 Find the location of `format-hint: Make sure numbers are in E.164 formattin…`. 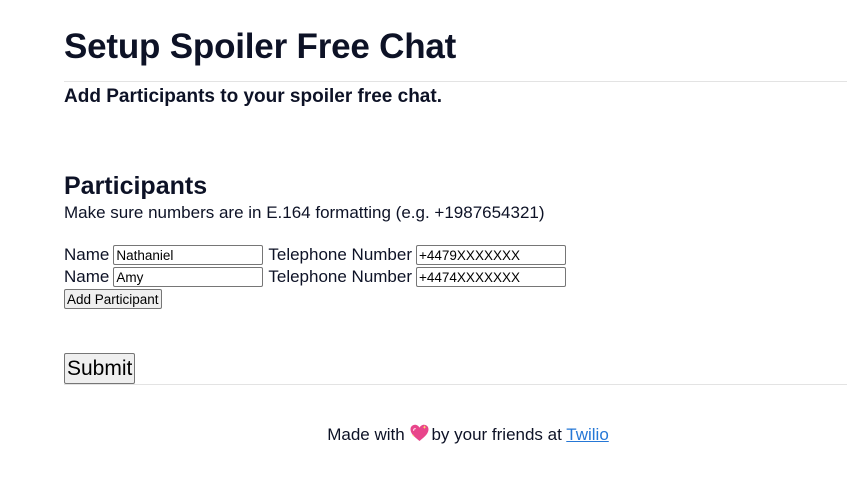

format-hint: Make sure numbers are in E.164 formattin… is located at coordinates (304, 212).